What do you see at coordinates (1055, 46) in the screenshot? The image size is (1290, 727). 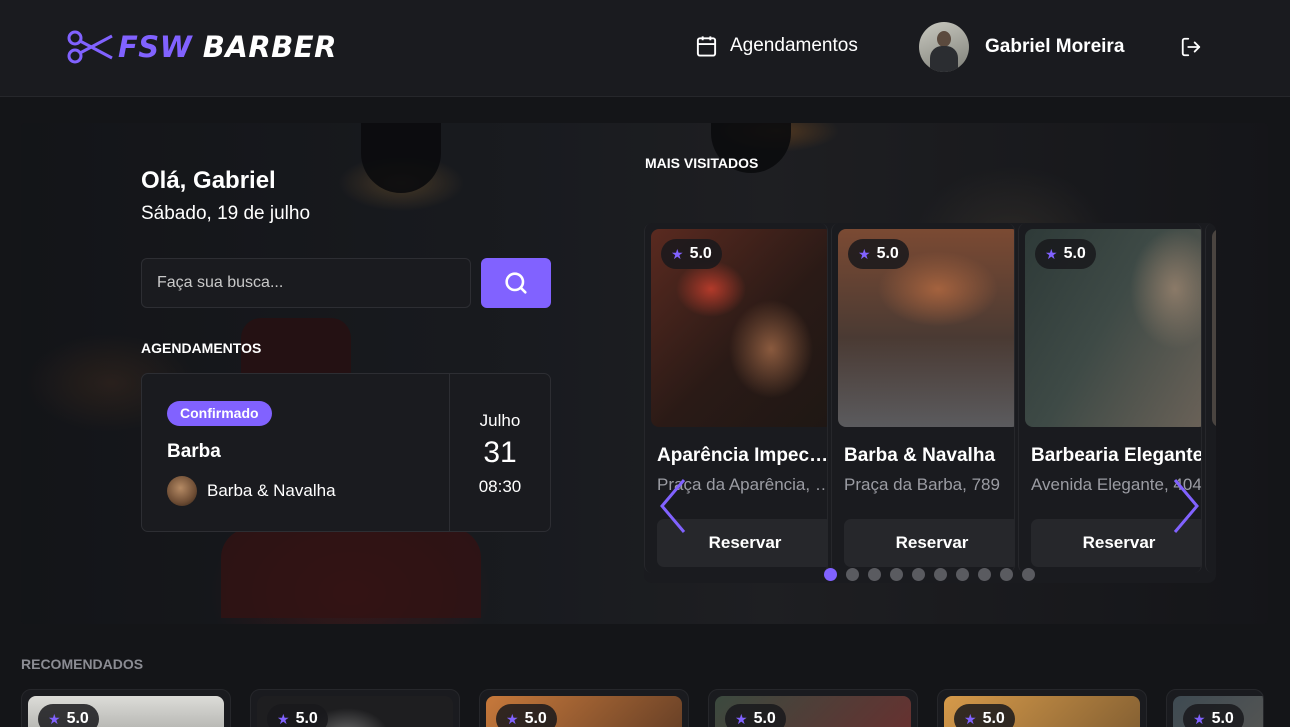 I see `user-name: Gabriel Moreira` at bounding box center [1055, 46].